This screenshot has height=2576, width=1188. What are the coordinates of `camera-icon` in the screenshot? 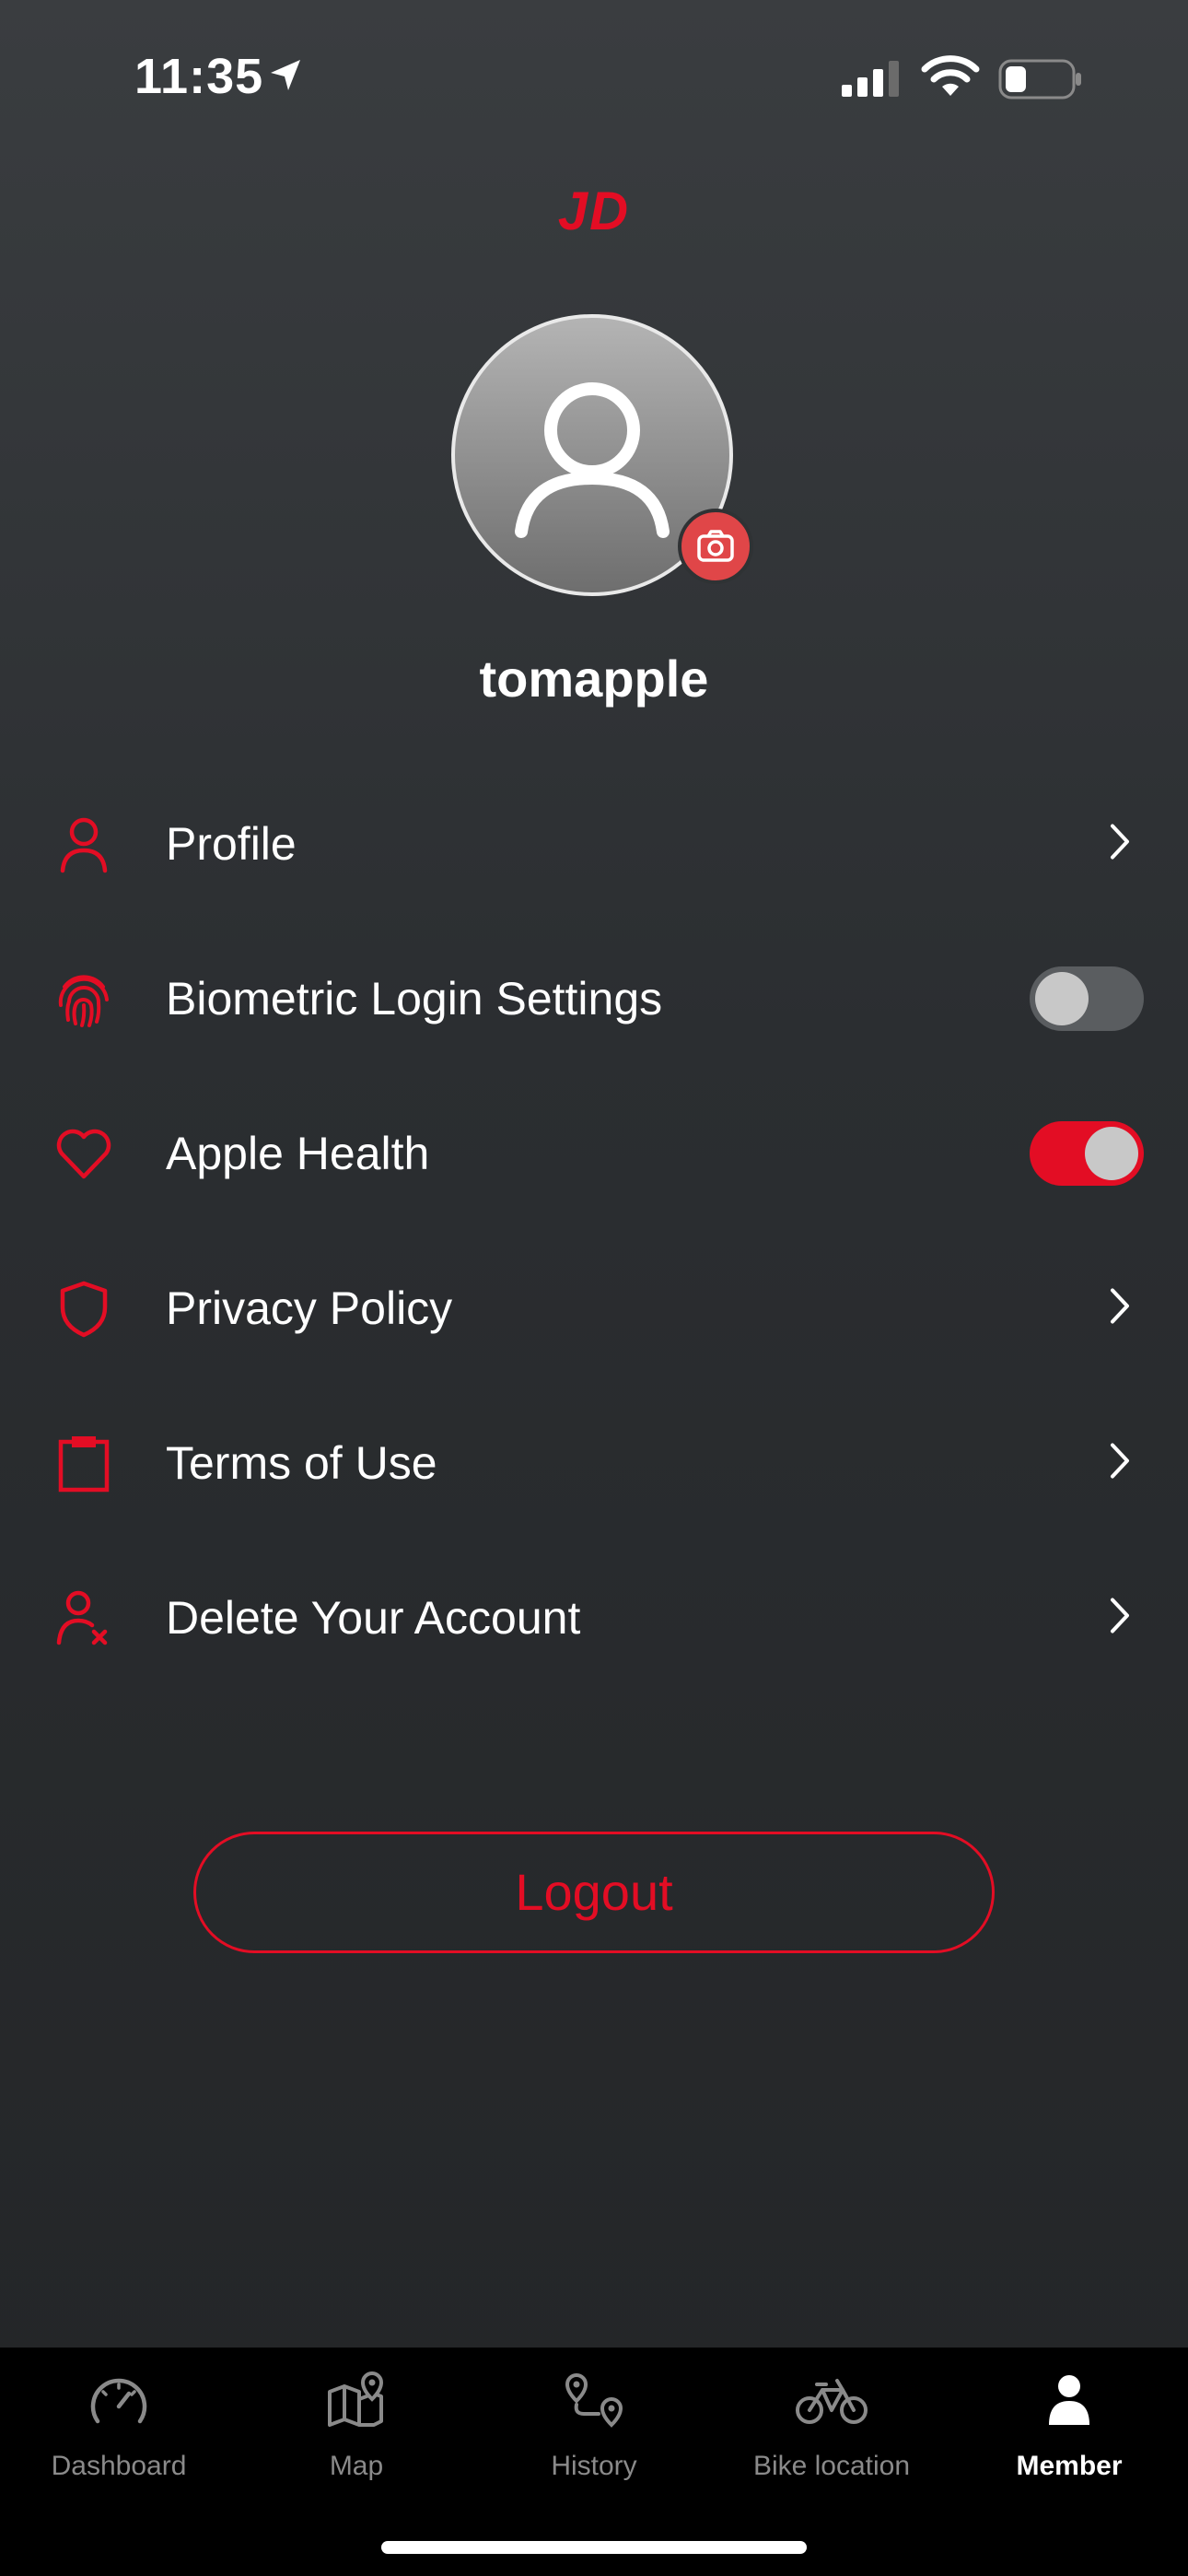 It's located at (715, 546).